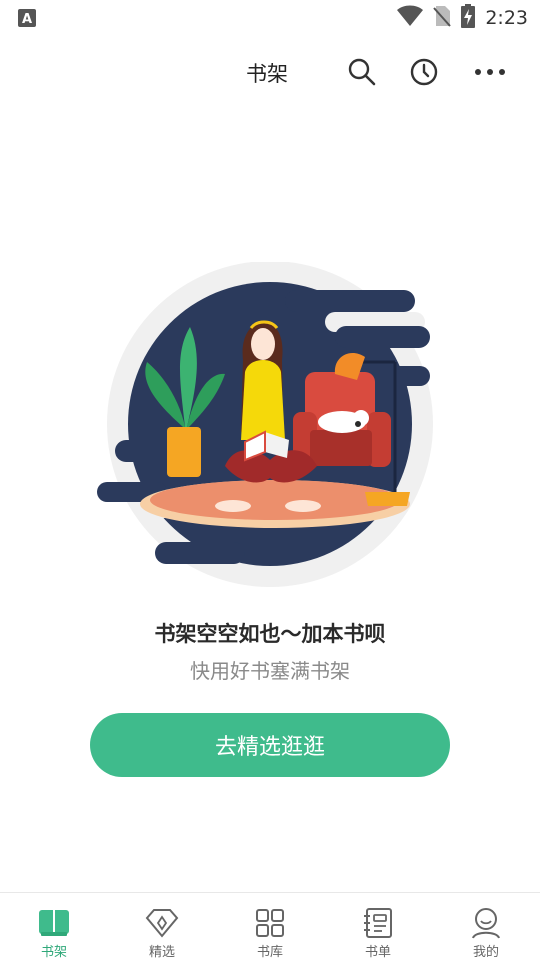 The image size is (540, 960). Describe the element at coordinates (468, 18) in the screenshot. I see `battery-charging-icon` at that location.